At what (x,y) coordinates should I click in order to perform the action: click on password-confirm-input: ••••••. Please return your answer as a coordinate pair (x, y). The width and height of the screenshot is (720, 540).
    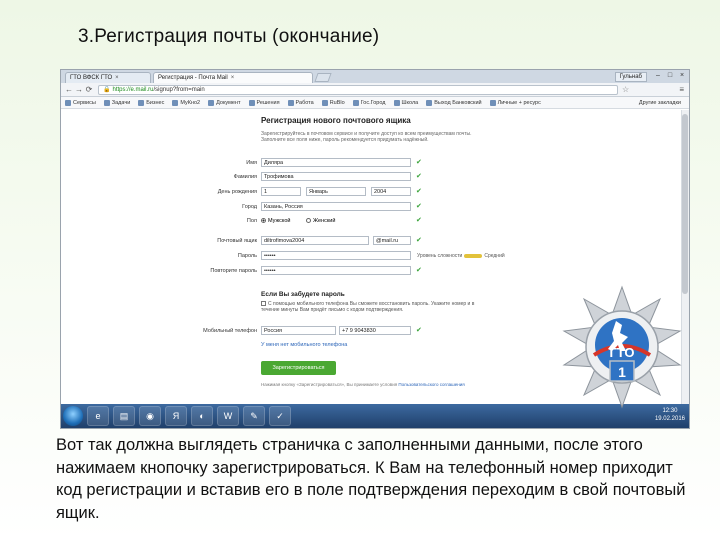
    Looking at the image, I should click on (336, 270).